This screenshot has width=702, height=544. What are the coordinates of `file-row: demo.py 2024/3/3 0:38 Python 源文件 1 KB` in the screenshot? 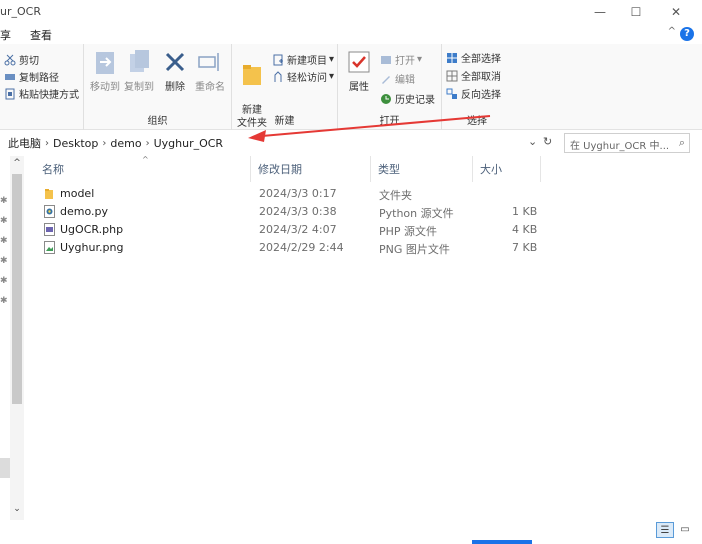 It's located at (365, 212).